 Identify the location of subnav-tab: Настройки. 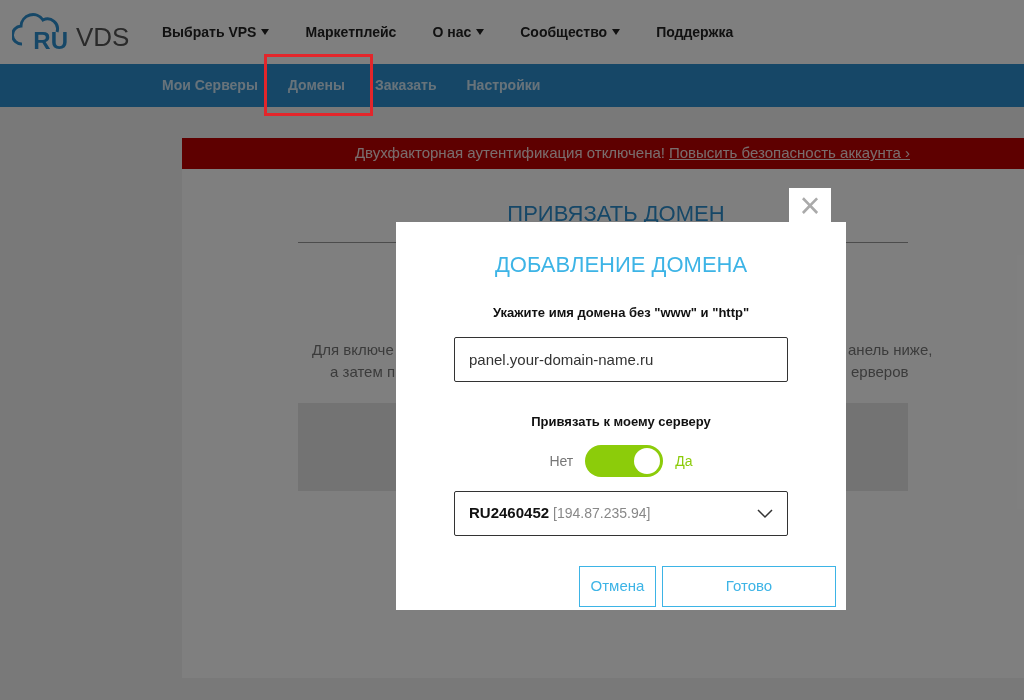
(503, 85).